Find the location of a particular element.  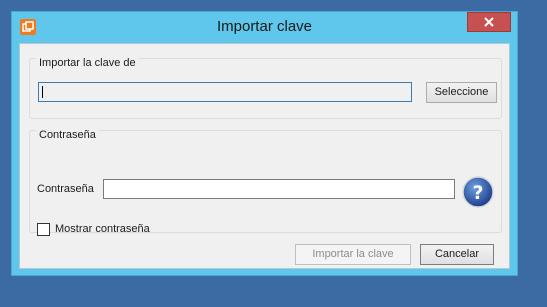

cancel-button: Cancelar is located at coordinates (457, 254).